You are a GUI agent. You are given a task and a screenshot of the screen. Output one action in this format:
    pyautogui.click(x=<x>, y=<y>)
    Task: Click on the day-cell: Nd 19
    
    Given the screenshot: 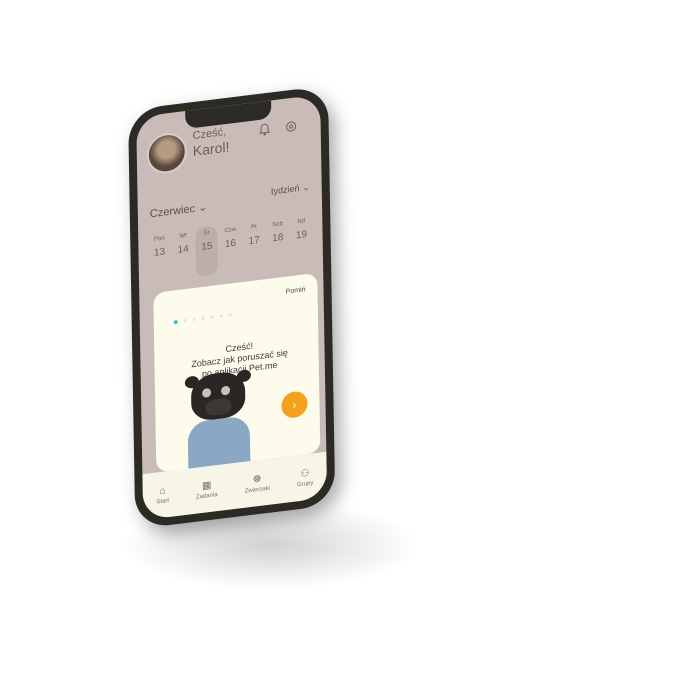 What is the action you would take?
    pyautogui.click(x=301, y=239)
    